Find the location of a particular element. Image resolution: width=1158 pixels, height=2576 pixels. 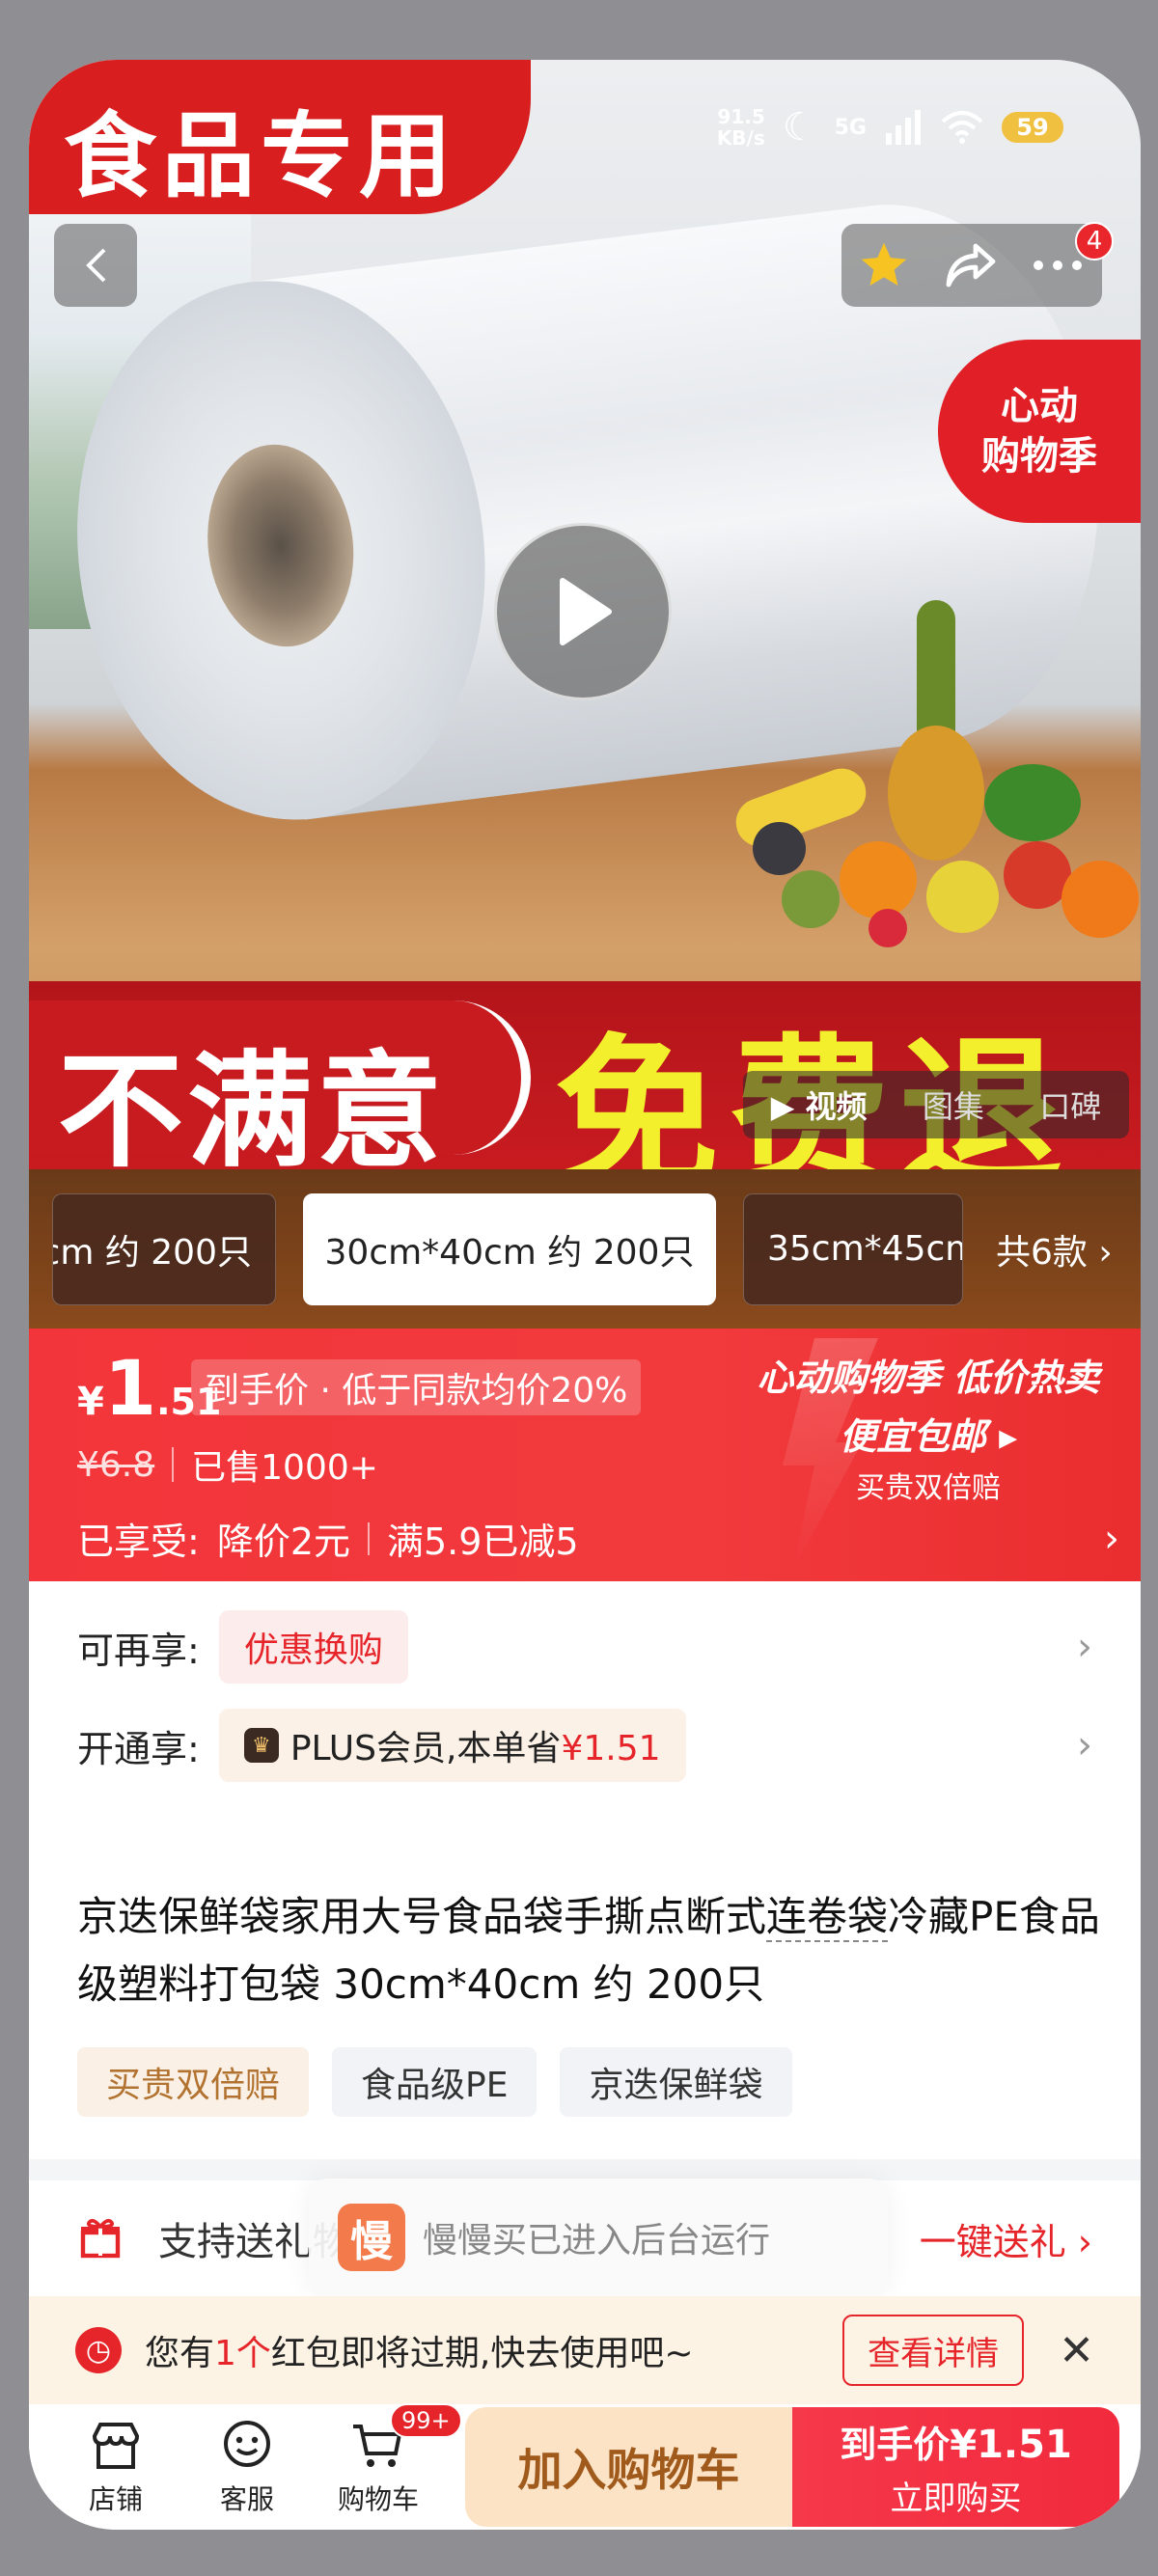

send-gift-link: 一键送礼 › is located at coordinates (1006, 2239).